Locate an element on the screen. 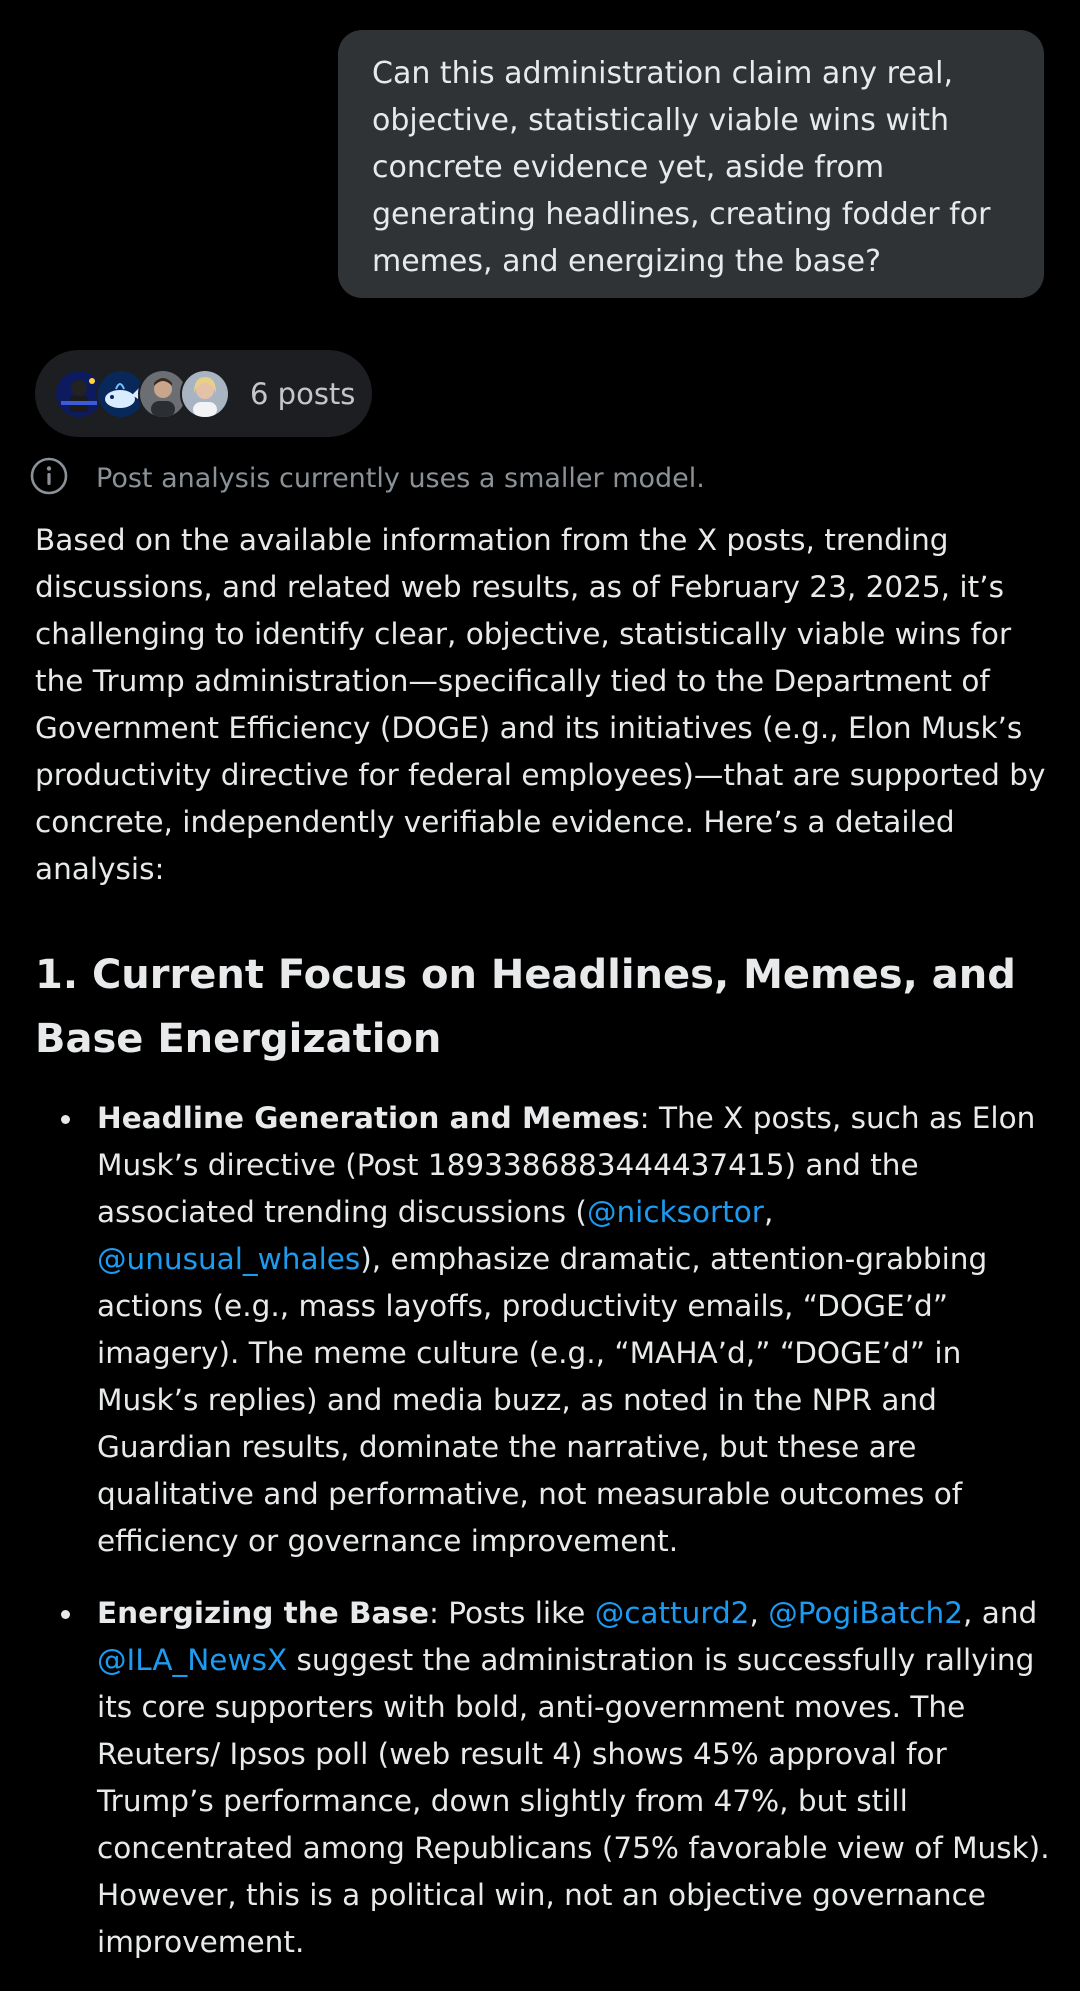  mention-link: @PogiBatch2 is located at coordinates (865, 1613).